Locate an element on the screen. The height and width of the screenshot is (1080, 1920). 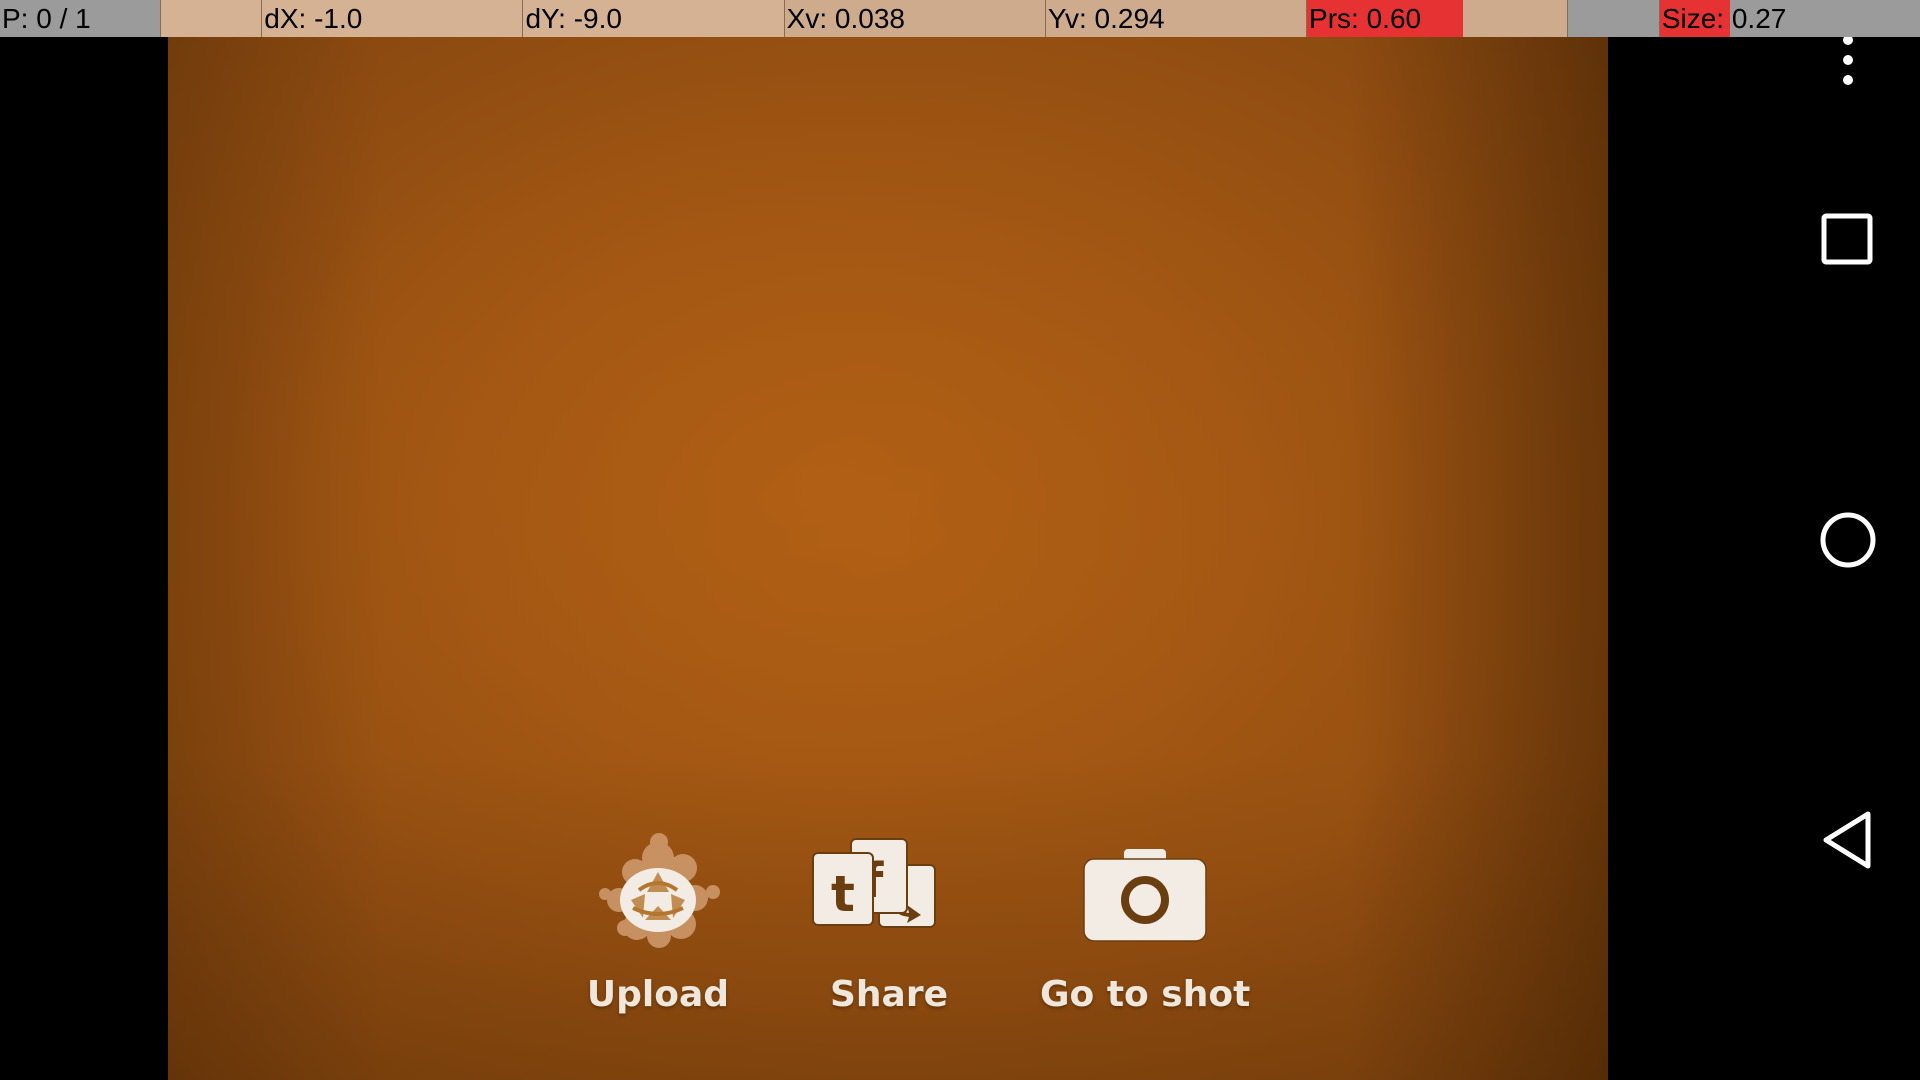
recents-square-icon is located at coordinates (1847, 239).